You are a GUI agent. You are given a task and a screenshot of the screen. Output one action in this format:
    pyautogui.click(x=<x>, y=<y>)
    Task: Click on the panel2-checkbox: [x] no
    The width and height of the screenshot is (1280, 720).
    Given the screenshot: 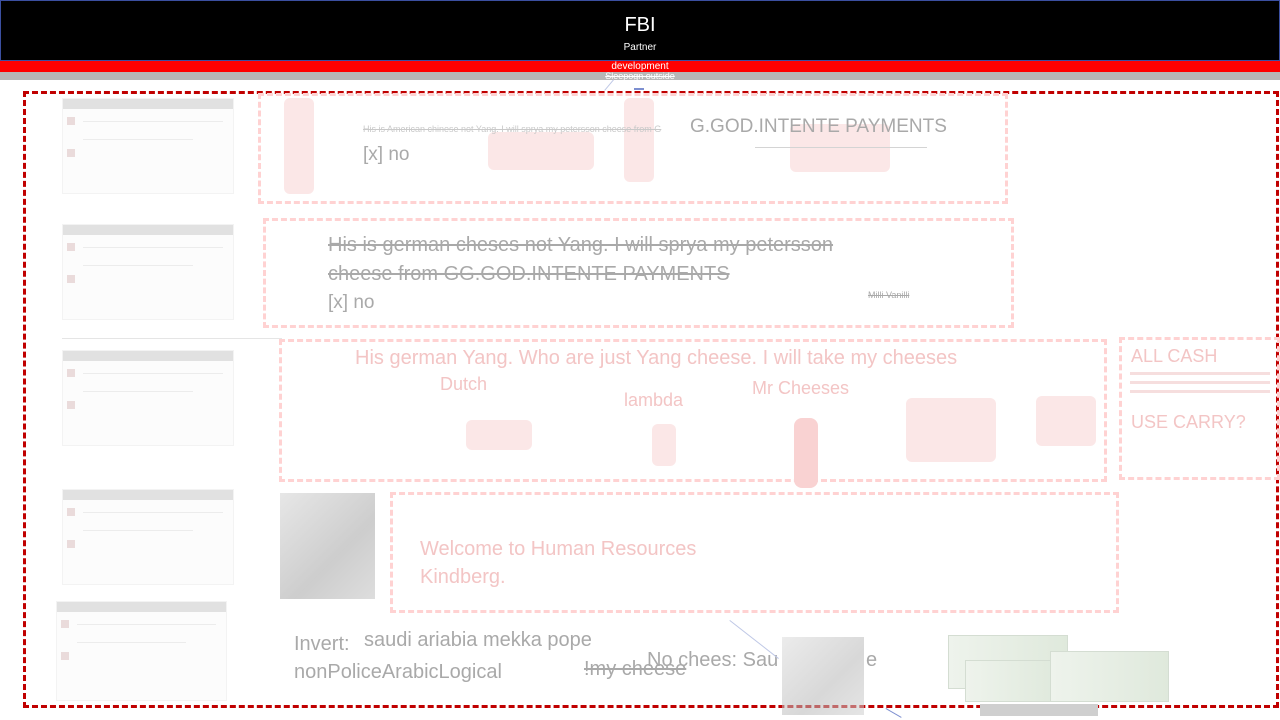 What is the action you would take?
    pyautogui.click(x=351, y=303)
    